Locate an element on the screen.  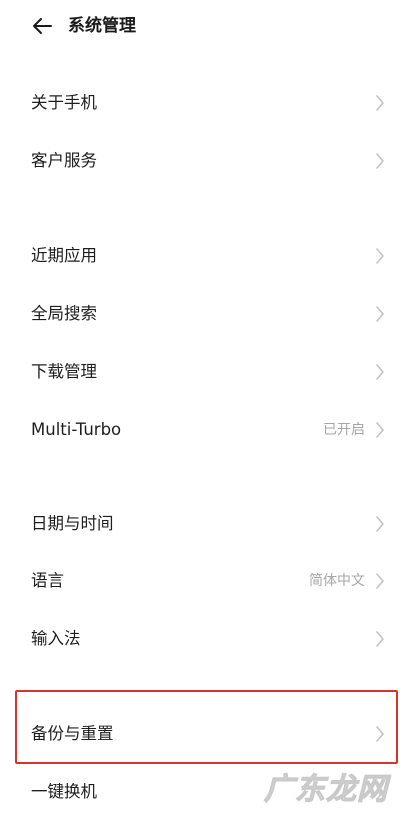
settings-item-label: 日期与时间 is located at coordinates (72, 523).